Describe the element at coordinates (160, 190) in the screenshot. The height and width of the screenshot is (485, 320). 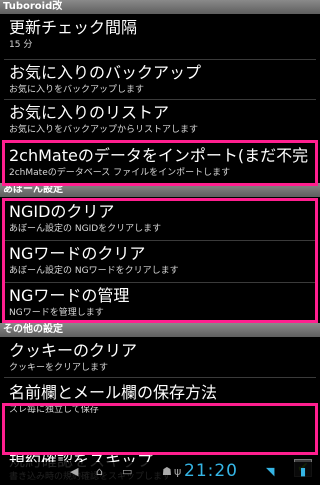
I see `section-header-abone: あぼーん設定` at that location.